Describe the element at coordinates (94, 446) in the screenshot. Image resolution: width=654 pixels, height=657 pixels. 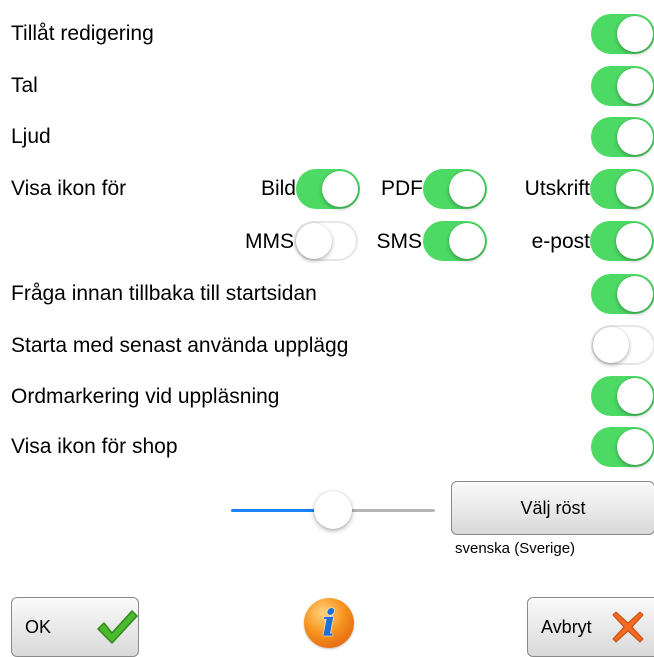
I see `show-shop-icon-label: Visa ikon för shop` at that location.